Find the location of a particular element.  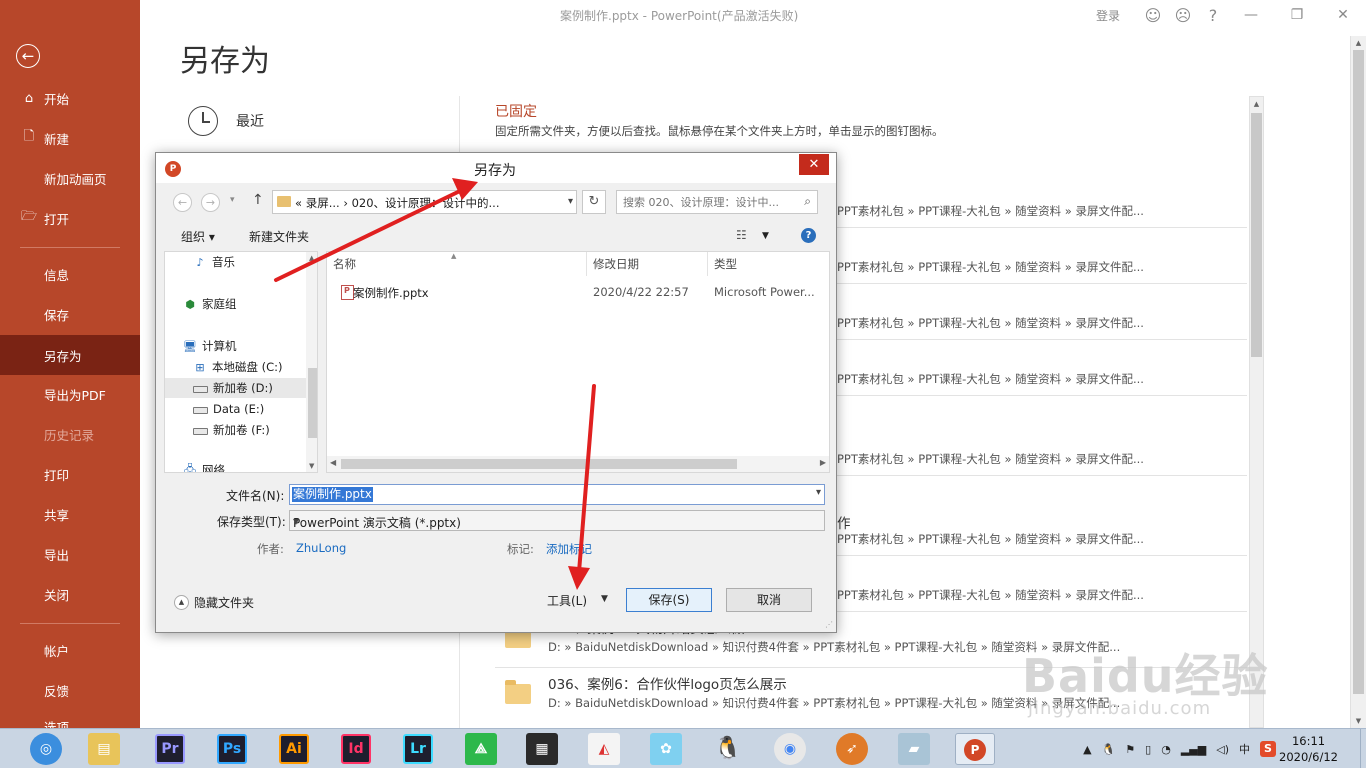

photoshop-icon: Ps is located at coordinates (232, 749).